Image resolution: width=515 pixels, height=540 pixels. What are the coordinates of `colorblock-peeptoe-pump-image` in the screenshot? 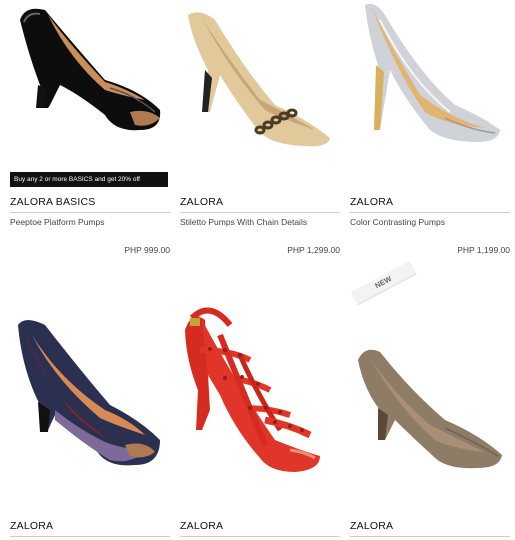 It's located at (89, 393).